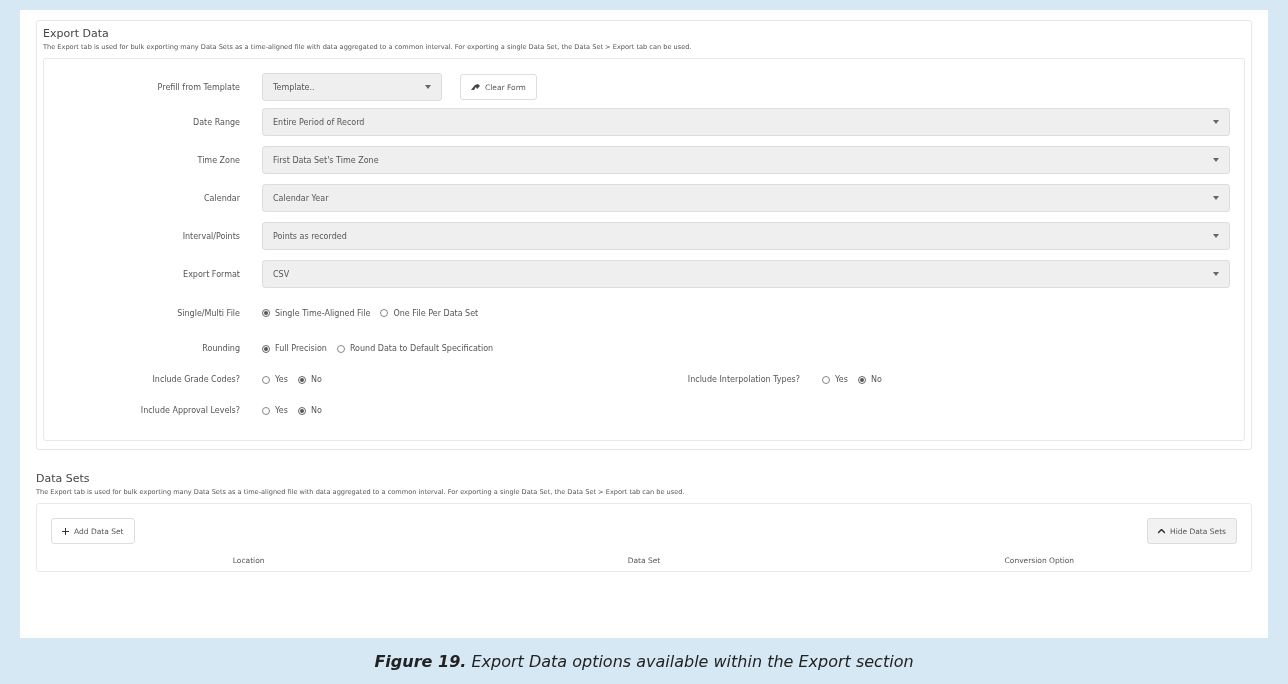  I want to click on template-dropdown: Template.., so click(352, 87).